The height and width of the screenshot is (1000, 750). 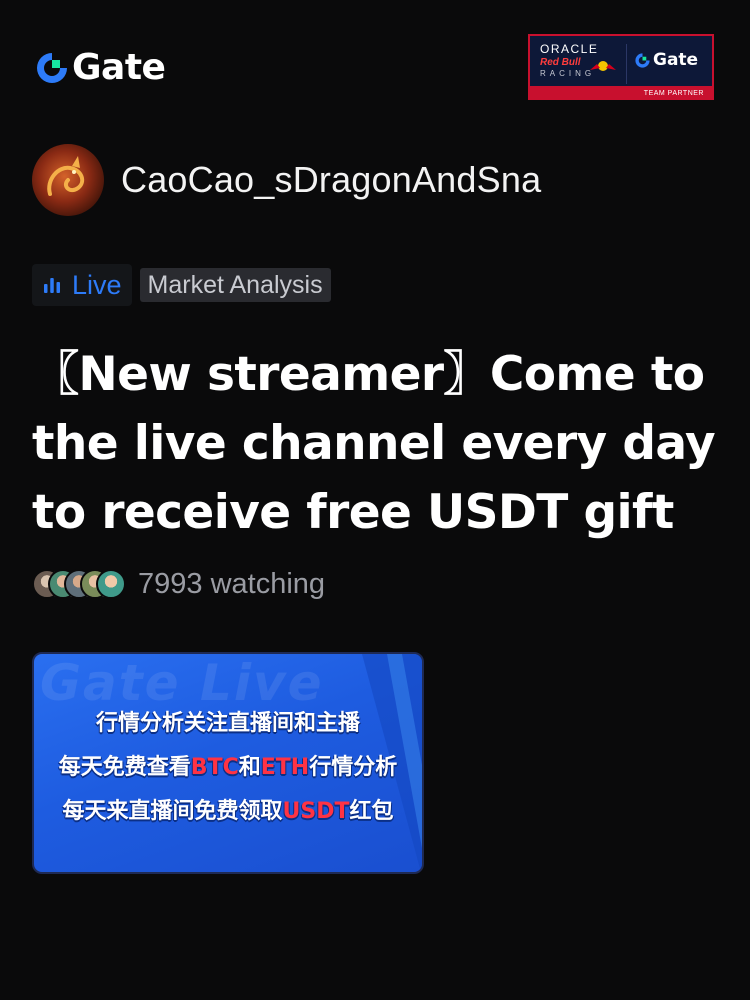 What do you see at coordinates (97, 284) in the screenshot?
I see `live-label: Live` at bounding box center [97, 284].